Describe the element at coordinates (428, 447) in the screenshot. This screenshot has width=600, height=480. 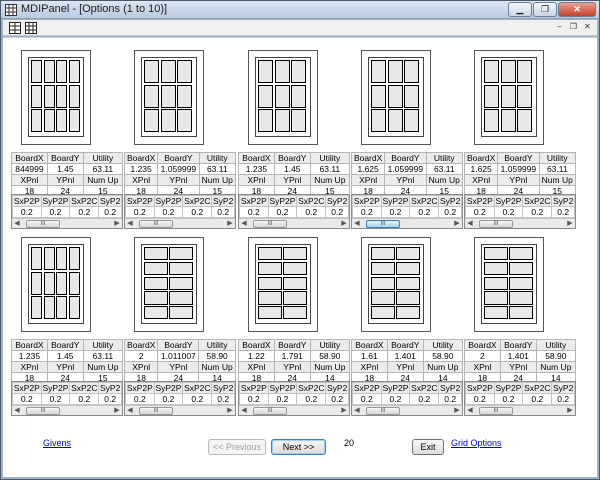
I see `exit-button: Exit` at that location.